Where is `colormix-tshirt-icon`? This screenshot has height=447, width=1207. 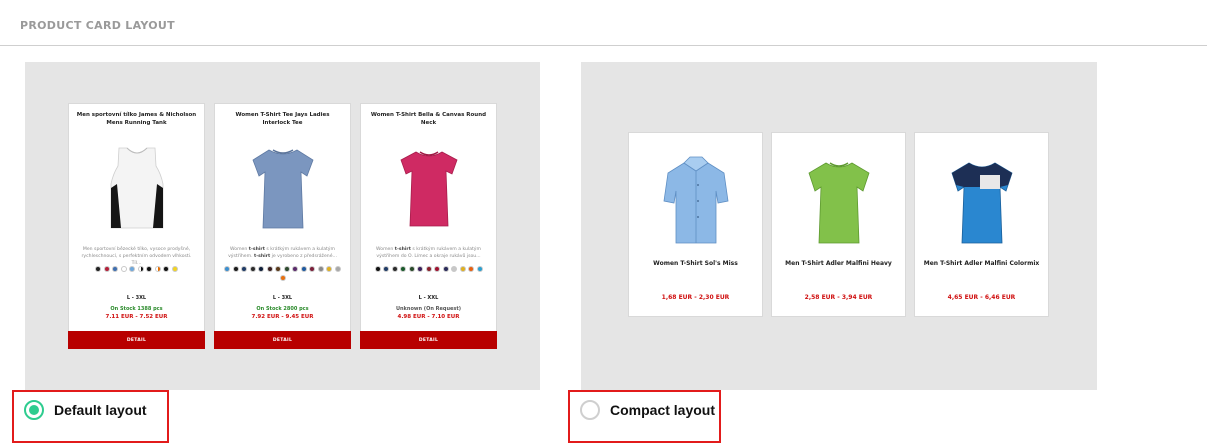
colormix-tshirt-icon is located at coordinates (982, 203).